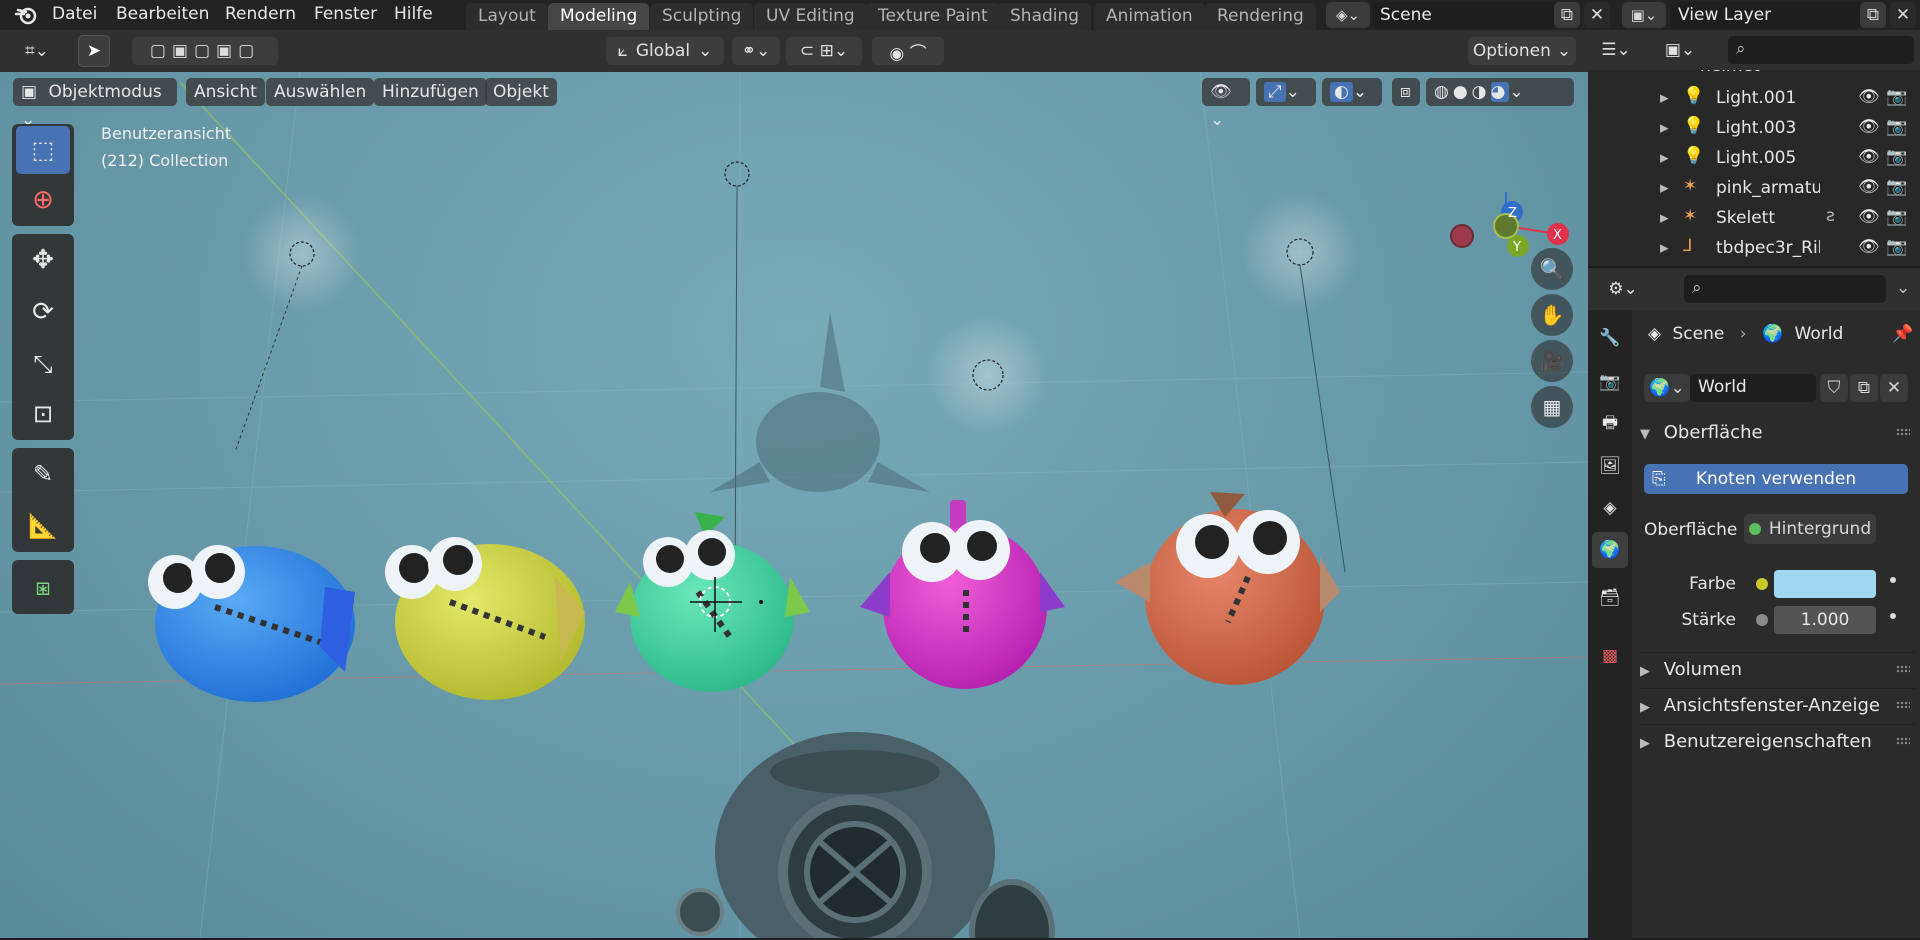 Image resolution: width=1920 pixels, height=940 pixels. What do you see at coordinates (43, 587) in the screenshot?
I see `add-cube-tool: ⧆` at bounding box center [43, 587].